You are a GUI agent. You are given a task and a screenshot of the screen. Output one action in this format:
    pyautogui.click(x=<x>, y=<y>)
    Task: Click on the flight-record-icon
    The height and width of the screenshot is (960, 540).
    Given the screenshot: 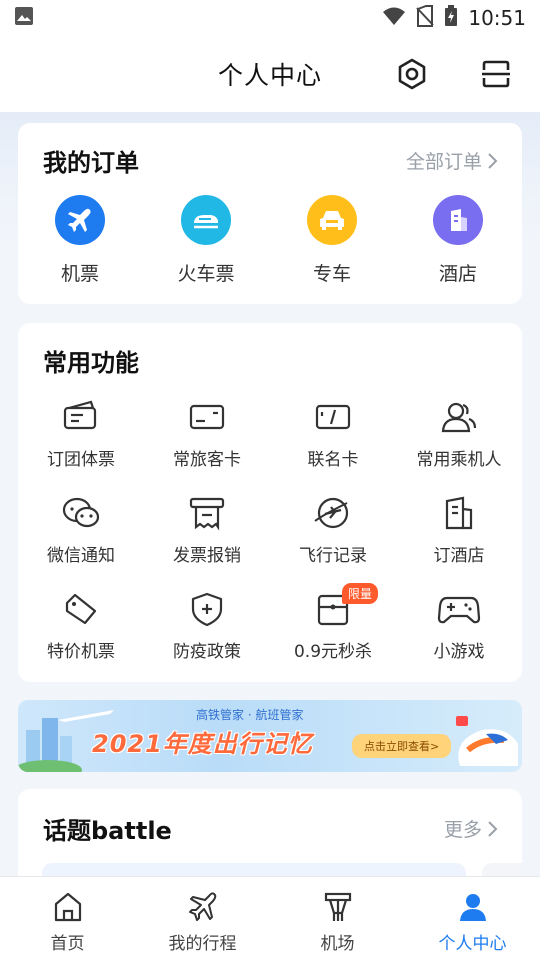 What is the action you would take?
    pyautogui.click(x=333, y=513)
    